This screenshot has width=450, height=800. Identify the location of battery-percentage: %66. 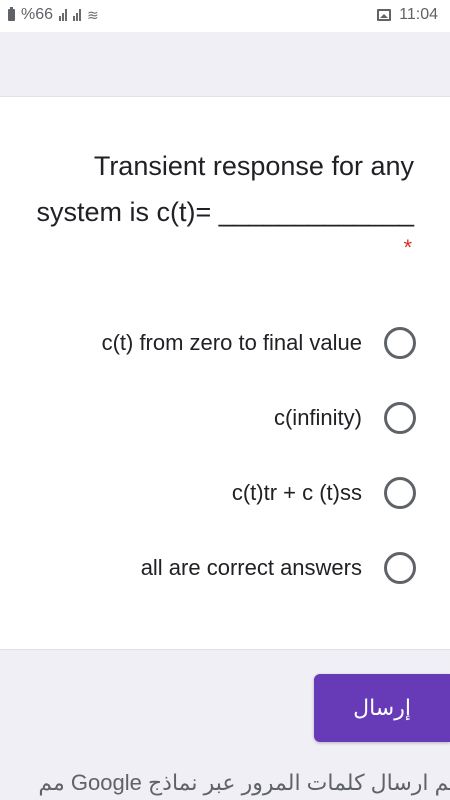
(37, 14).